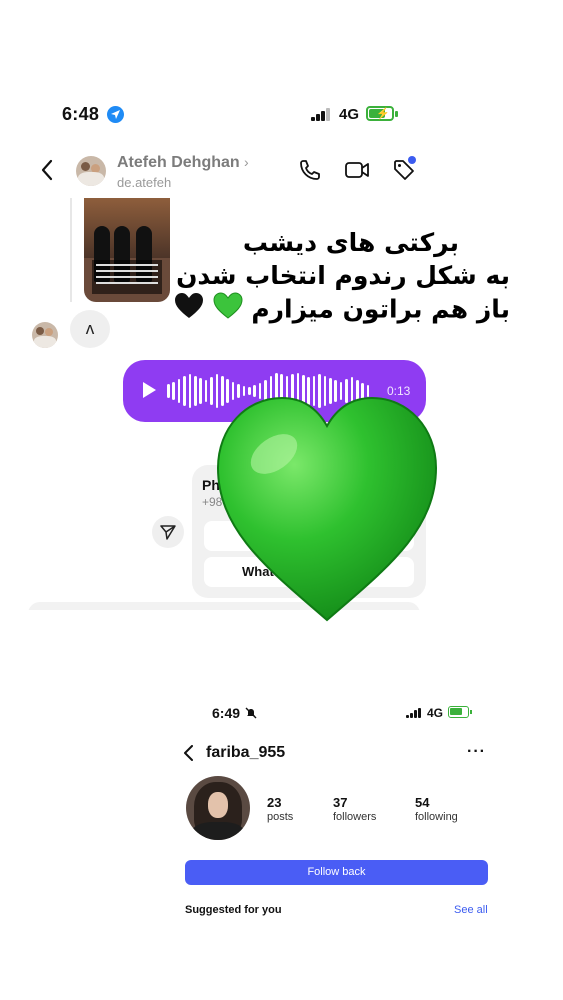 The width and height of the screenshot is (563, 1000). I want to click on follow-back-button: Follow back, so click(336, 872).